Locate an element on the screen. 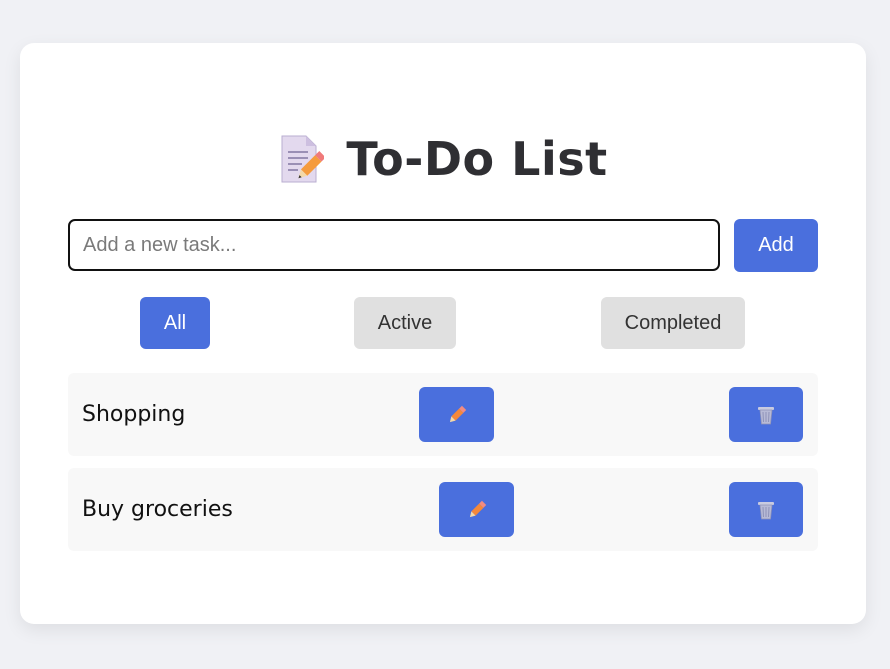 The width and height of the screenshot is (890, 669). filter-all-label: All is located at coordinates (175, 322).